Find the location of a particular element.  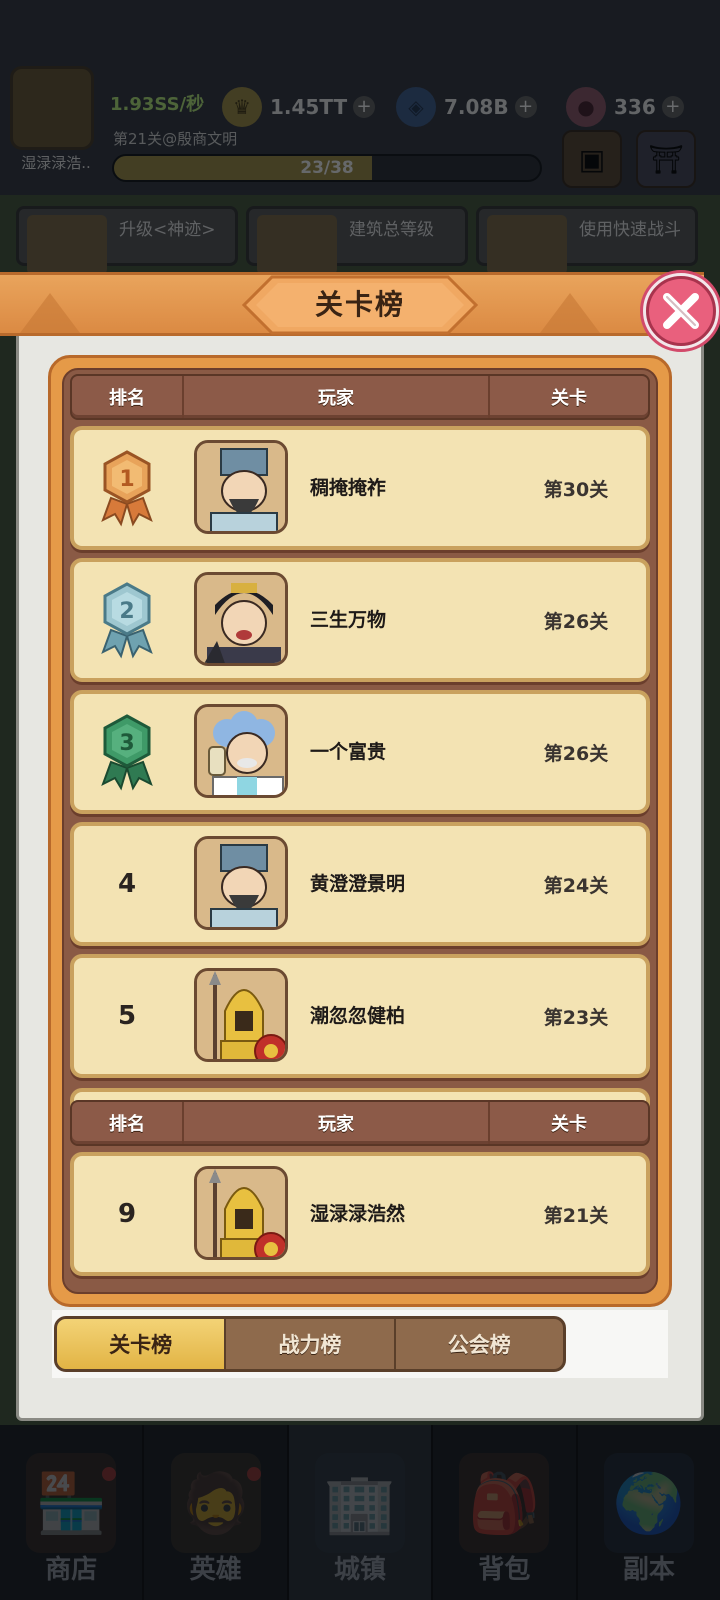

player-name: 湿渌渌浩然 is located at coordinates (358, 1214).